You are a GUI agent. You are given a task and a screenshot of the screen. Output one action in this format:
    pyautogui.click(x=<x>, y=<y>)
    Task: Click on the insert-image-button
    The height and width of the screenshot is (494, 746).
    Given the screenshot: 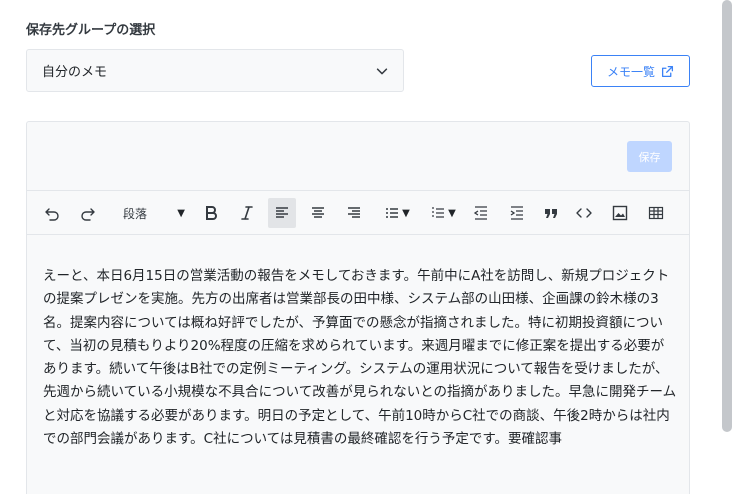 What is the action you would take?
    pyautogui.click(x=620, y=213)
    